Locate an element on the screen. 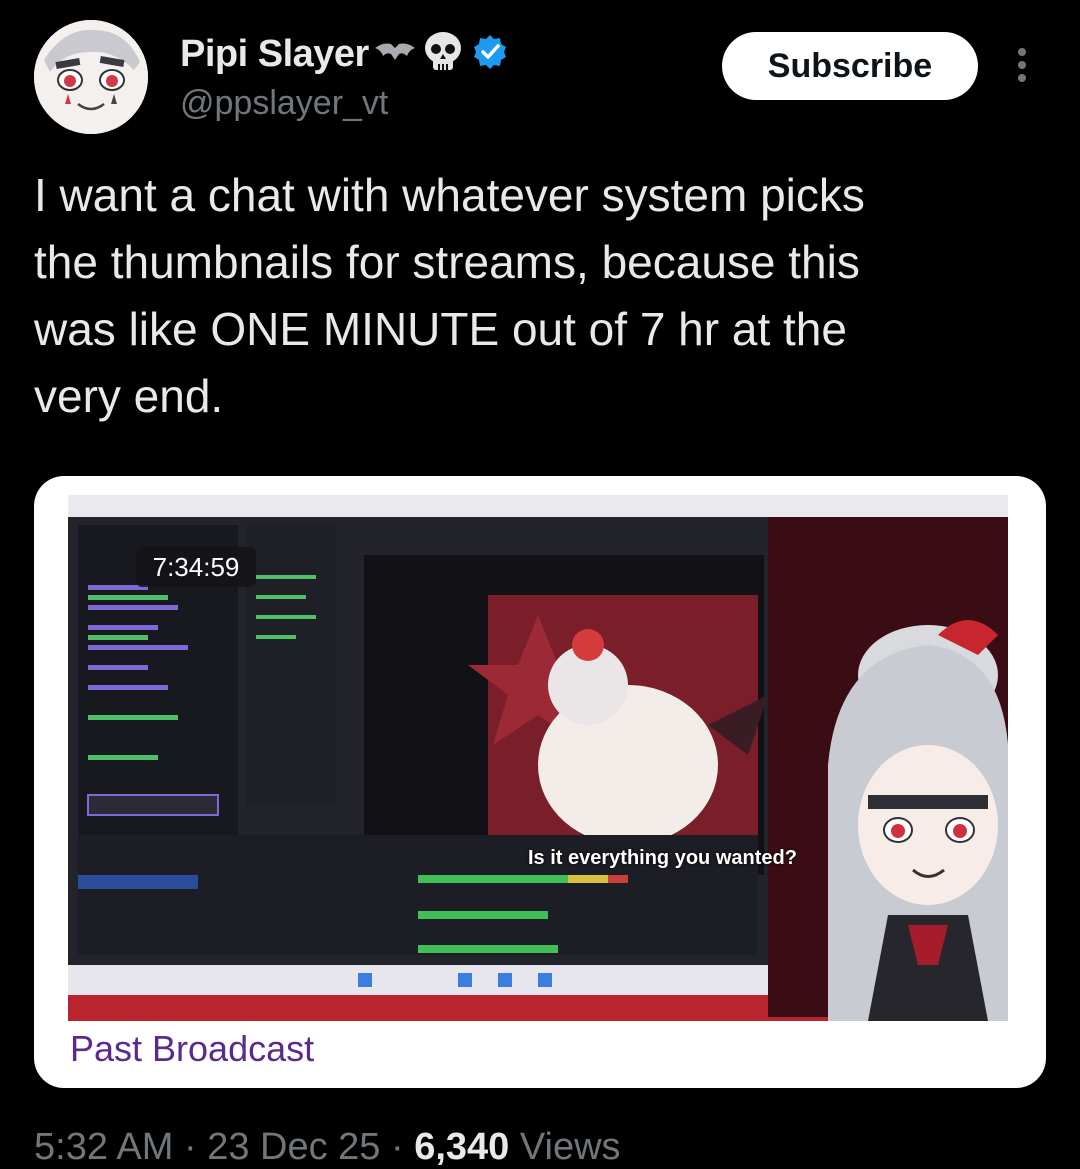 This screenshot has height=1169, width=1080. verified-icon is located at coordinates (490, 54).